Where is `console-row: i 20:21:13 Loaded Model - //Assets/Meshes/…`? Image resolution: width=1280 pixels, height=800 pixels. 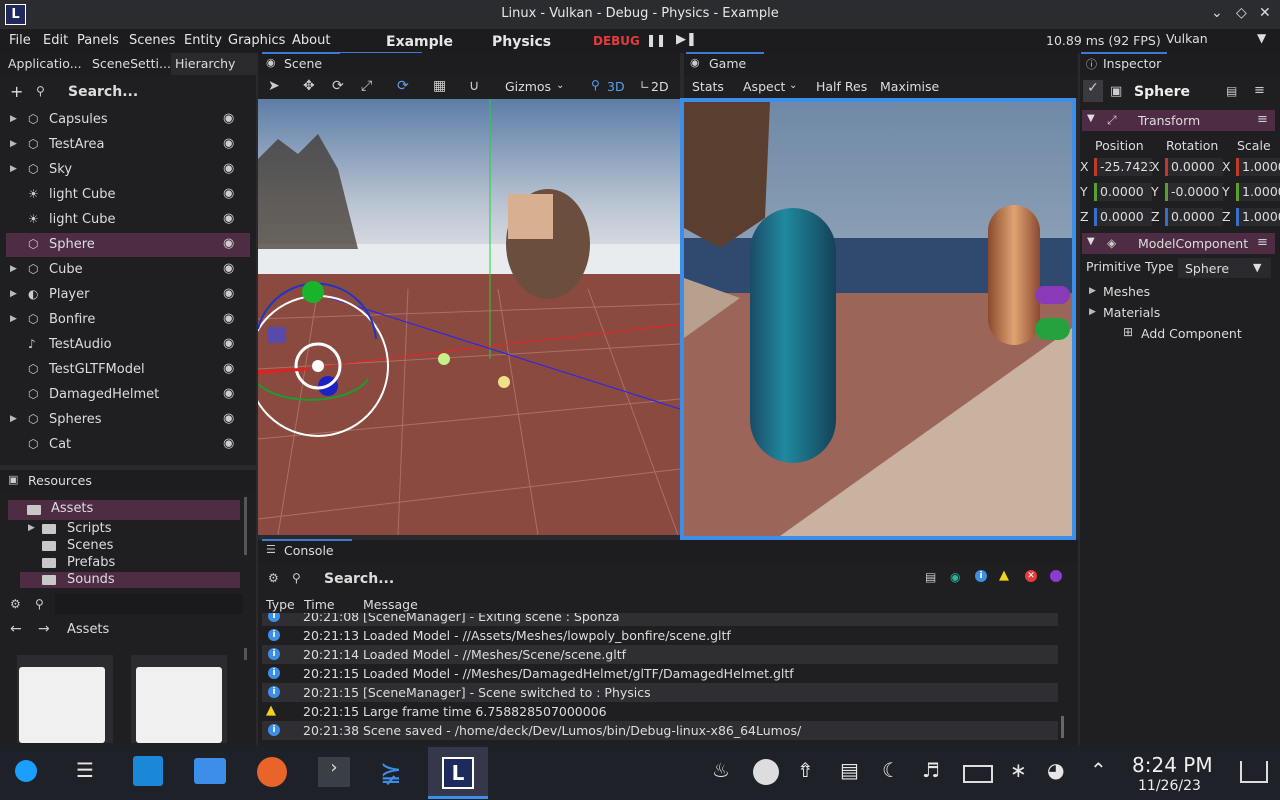 console-row: i 20:21:13 Loaded Model - //Assets/Meshes/… is located at coordinates (660, 635).